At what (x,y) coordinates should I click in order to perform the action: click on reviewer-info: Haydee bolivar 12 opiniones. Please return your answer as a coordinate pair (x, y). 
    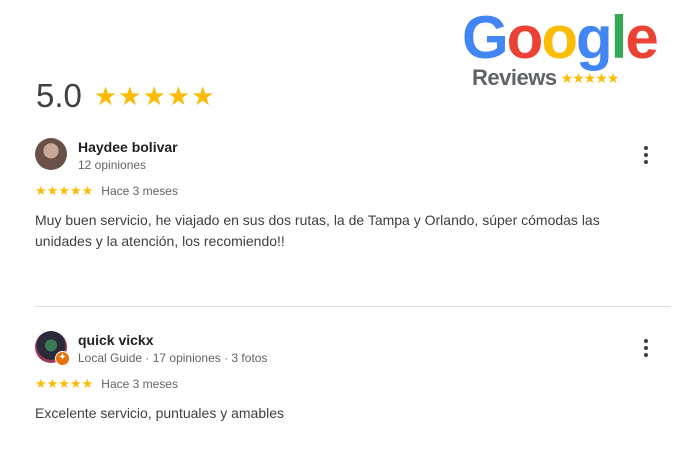
    Looking at the image, I should click on (128, 155).